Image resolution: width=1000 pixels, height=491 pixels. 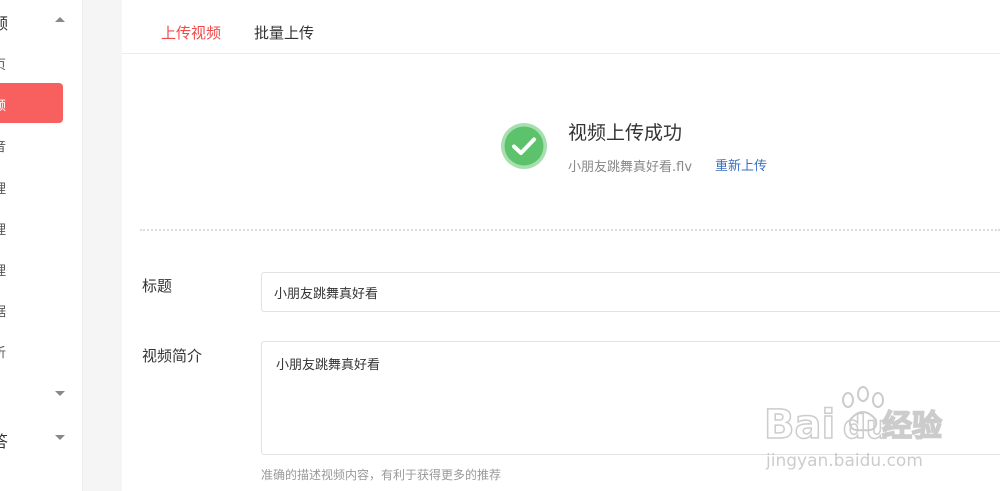 I want to click on sidebar-item-video: 频, so click(x=31, y=103).